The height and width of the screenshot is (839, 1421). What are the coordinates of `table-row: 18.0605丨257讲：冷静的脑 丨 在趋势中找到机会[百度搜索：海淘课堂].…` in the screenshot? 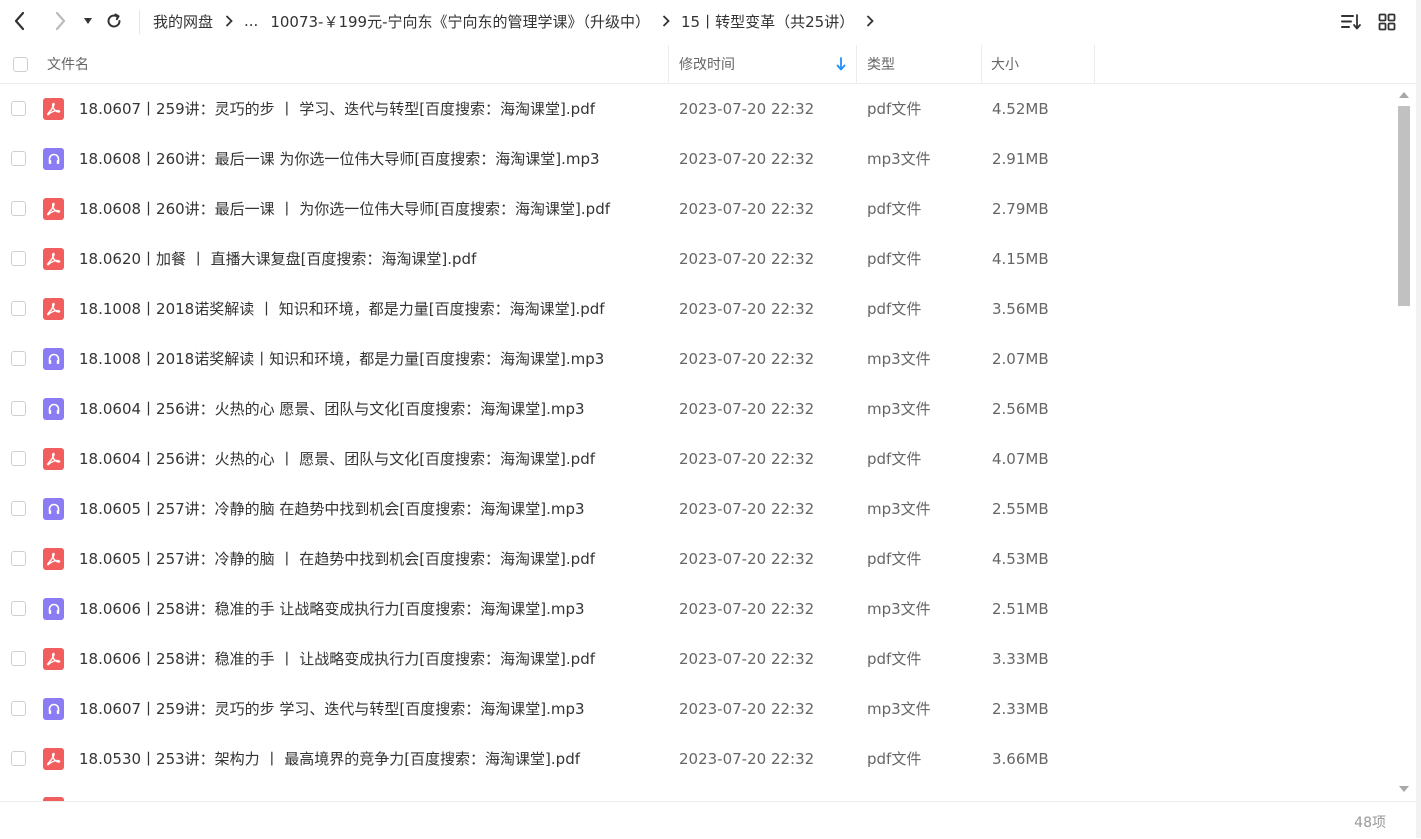 It's located at (698, 559).